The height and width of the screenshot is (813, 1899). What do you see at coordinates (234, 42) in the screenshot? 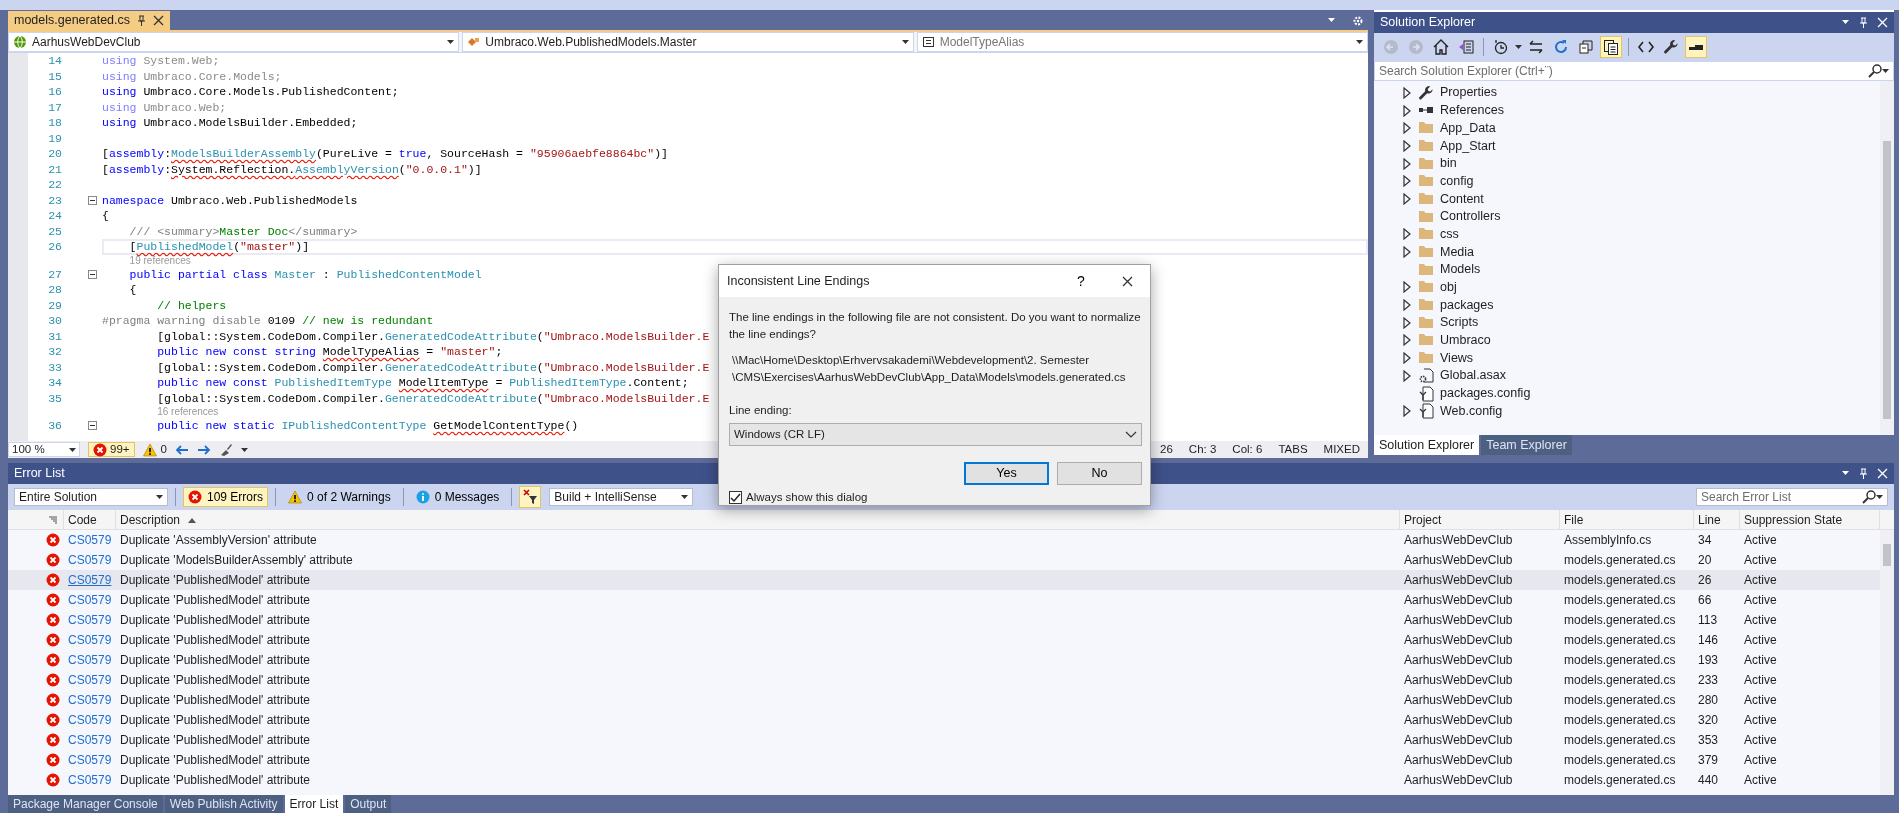
I see `project-dropdown: AarhusWebDevClub` at bounding box center [234, 42].